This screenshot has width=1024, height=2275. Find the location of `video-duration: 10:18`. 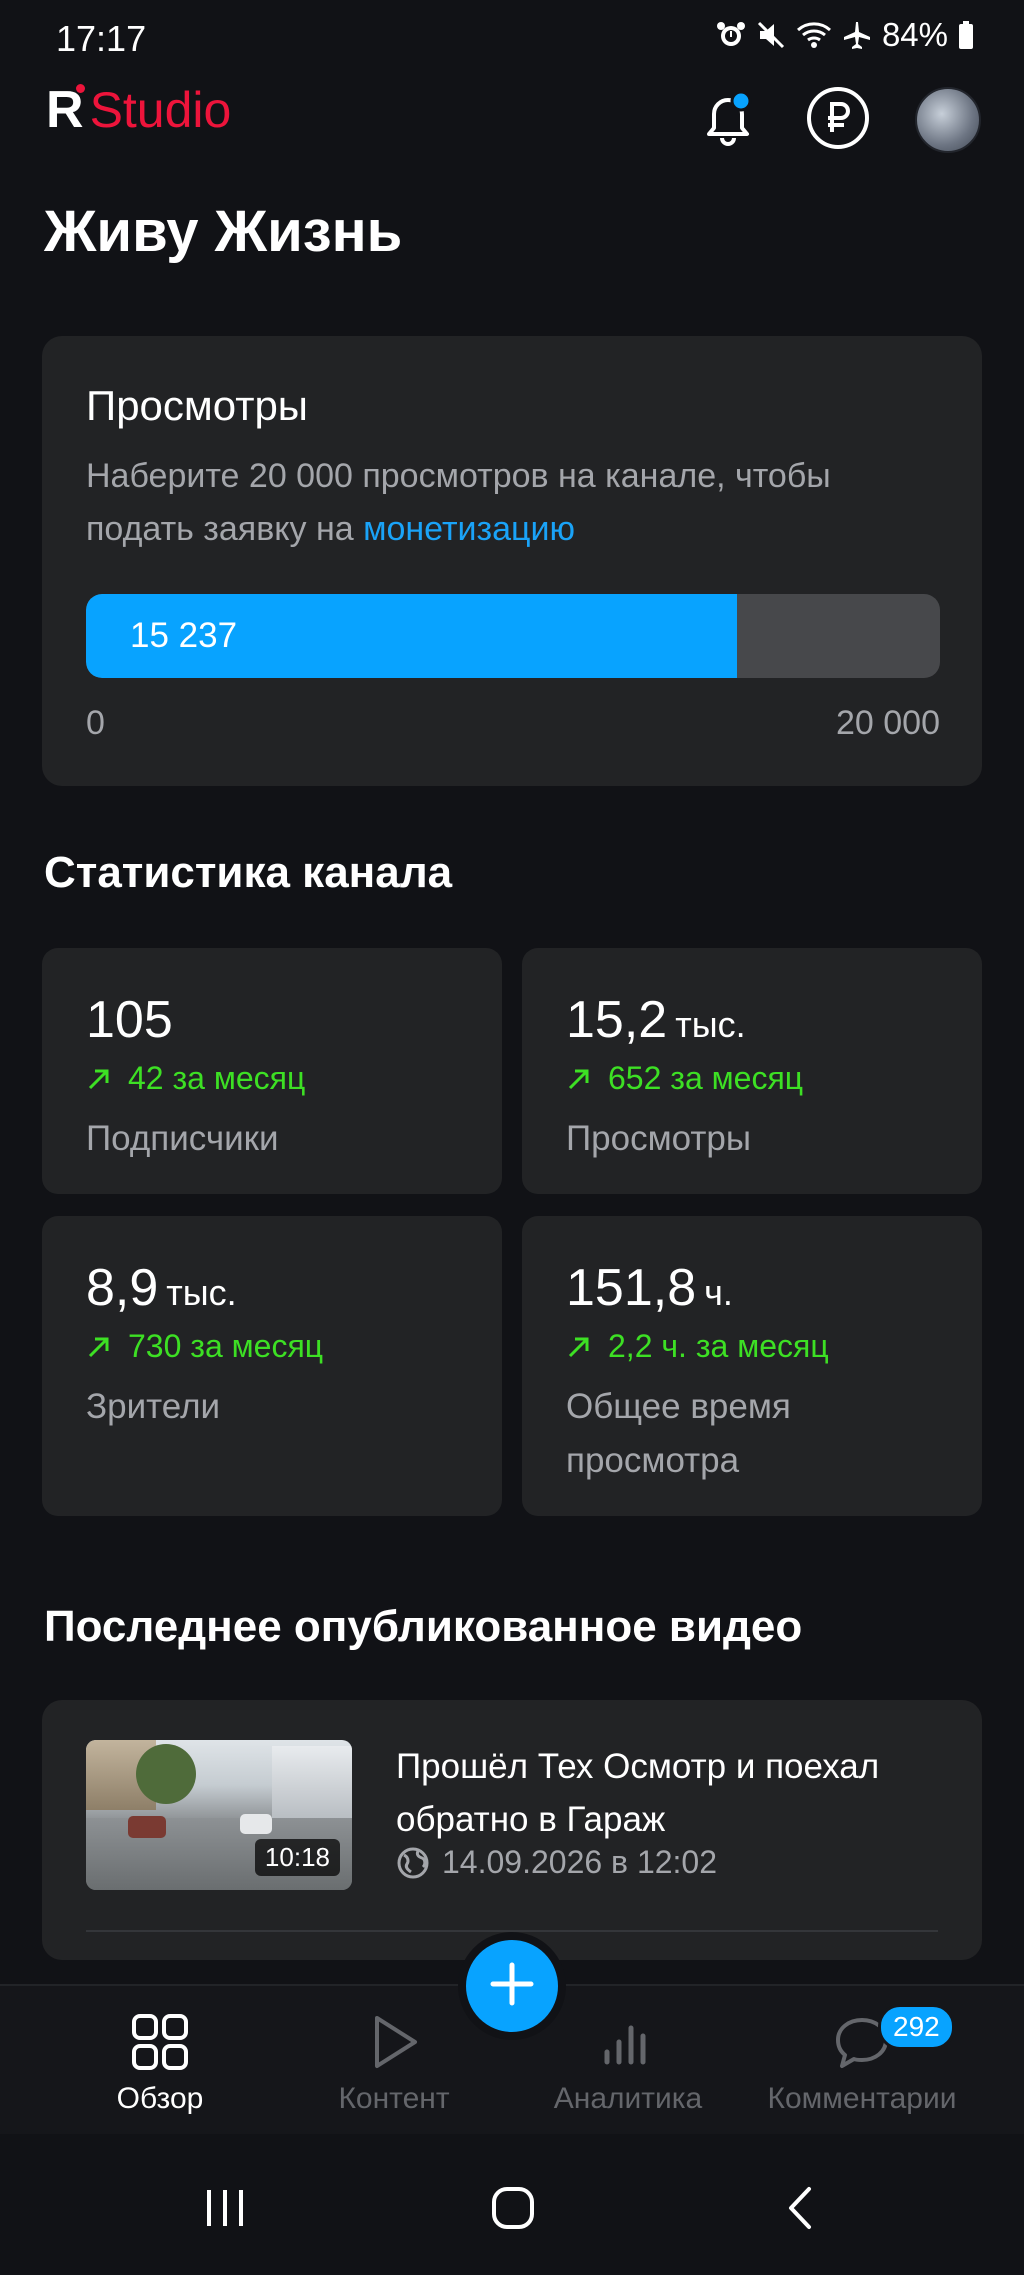

video-duration: 10:18 is located at coordinates (297, 1857).